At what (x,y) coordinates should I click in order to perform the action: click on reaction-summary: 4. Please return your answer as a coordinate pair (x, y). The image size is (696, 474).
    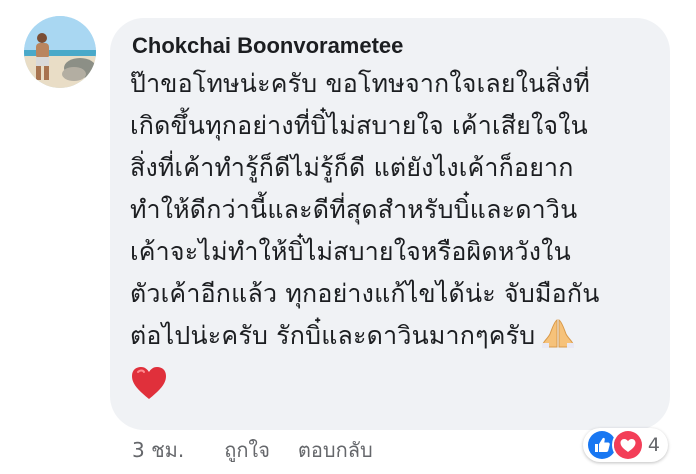
    Looking at the image, I should click on (625, 445).